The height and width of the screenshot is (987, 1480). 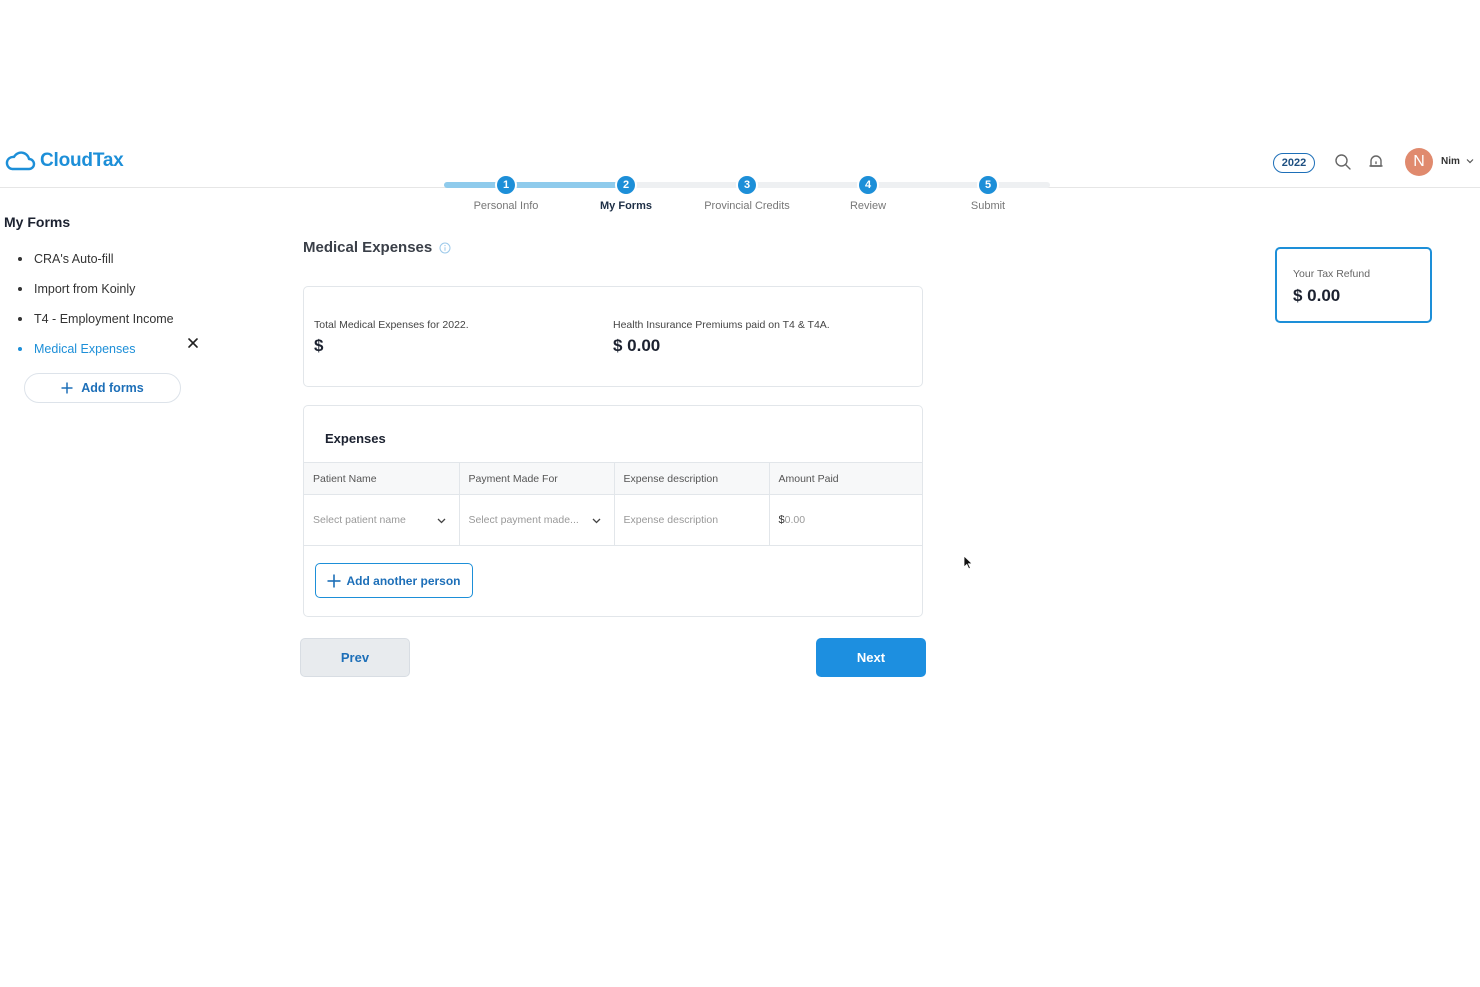 I want to click on sidebar-item-t4-employment: T4 - Employment Income, so click(x=95, y=319).